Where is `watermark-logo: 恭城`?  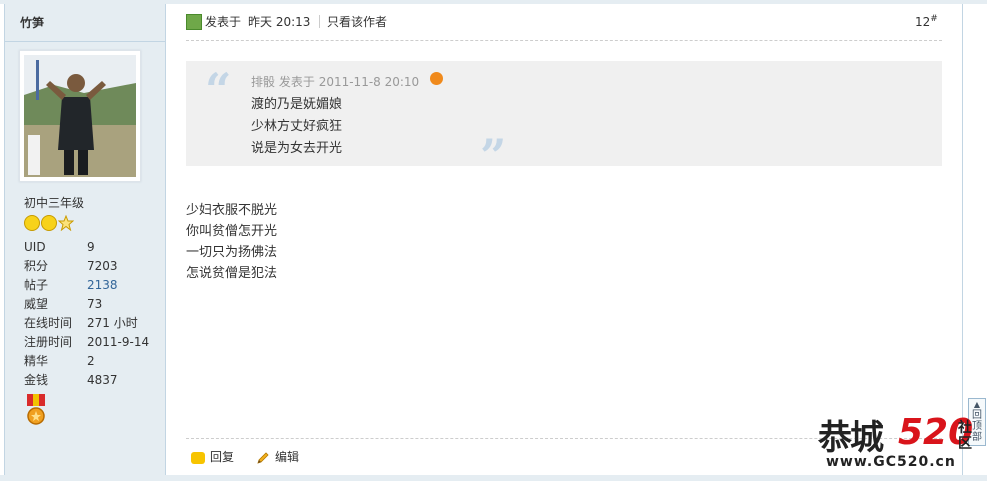 watermark-logo: 恭城 is located at coordinates (851, 438).